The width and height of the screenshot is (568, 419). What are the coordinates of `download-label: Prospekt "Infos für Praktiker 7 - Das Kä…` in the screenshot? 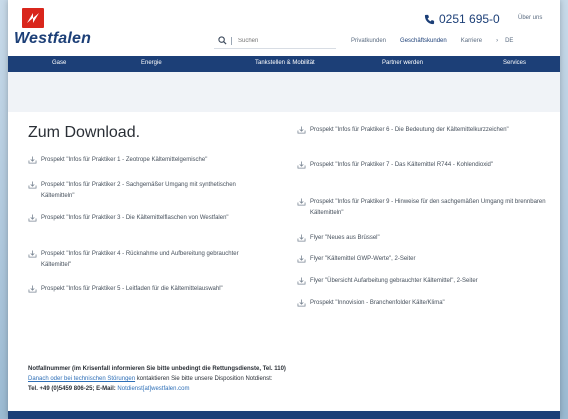 It's located at (402, 165).